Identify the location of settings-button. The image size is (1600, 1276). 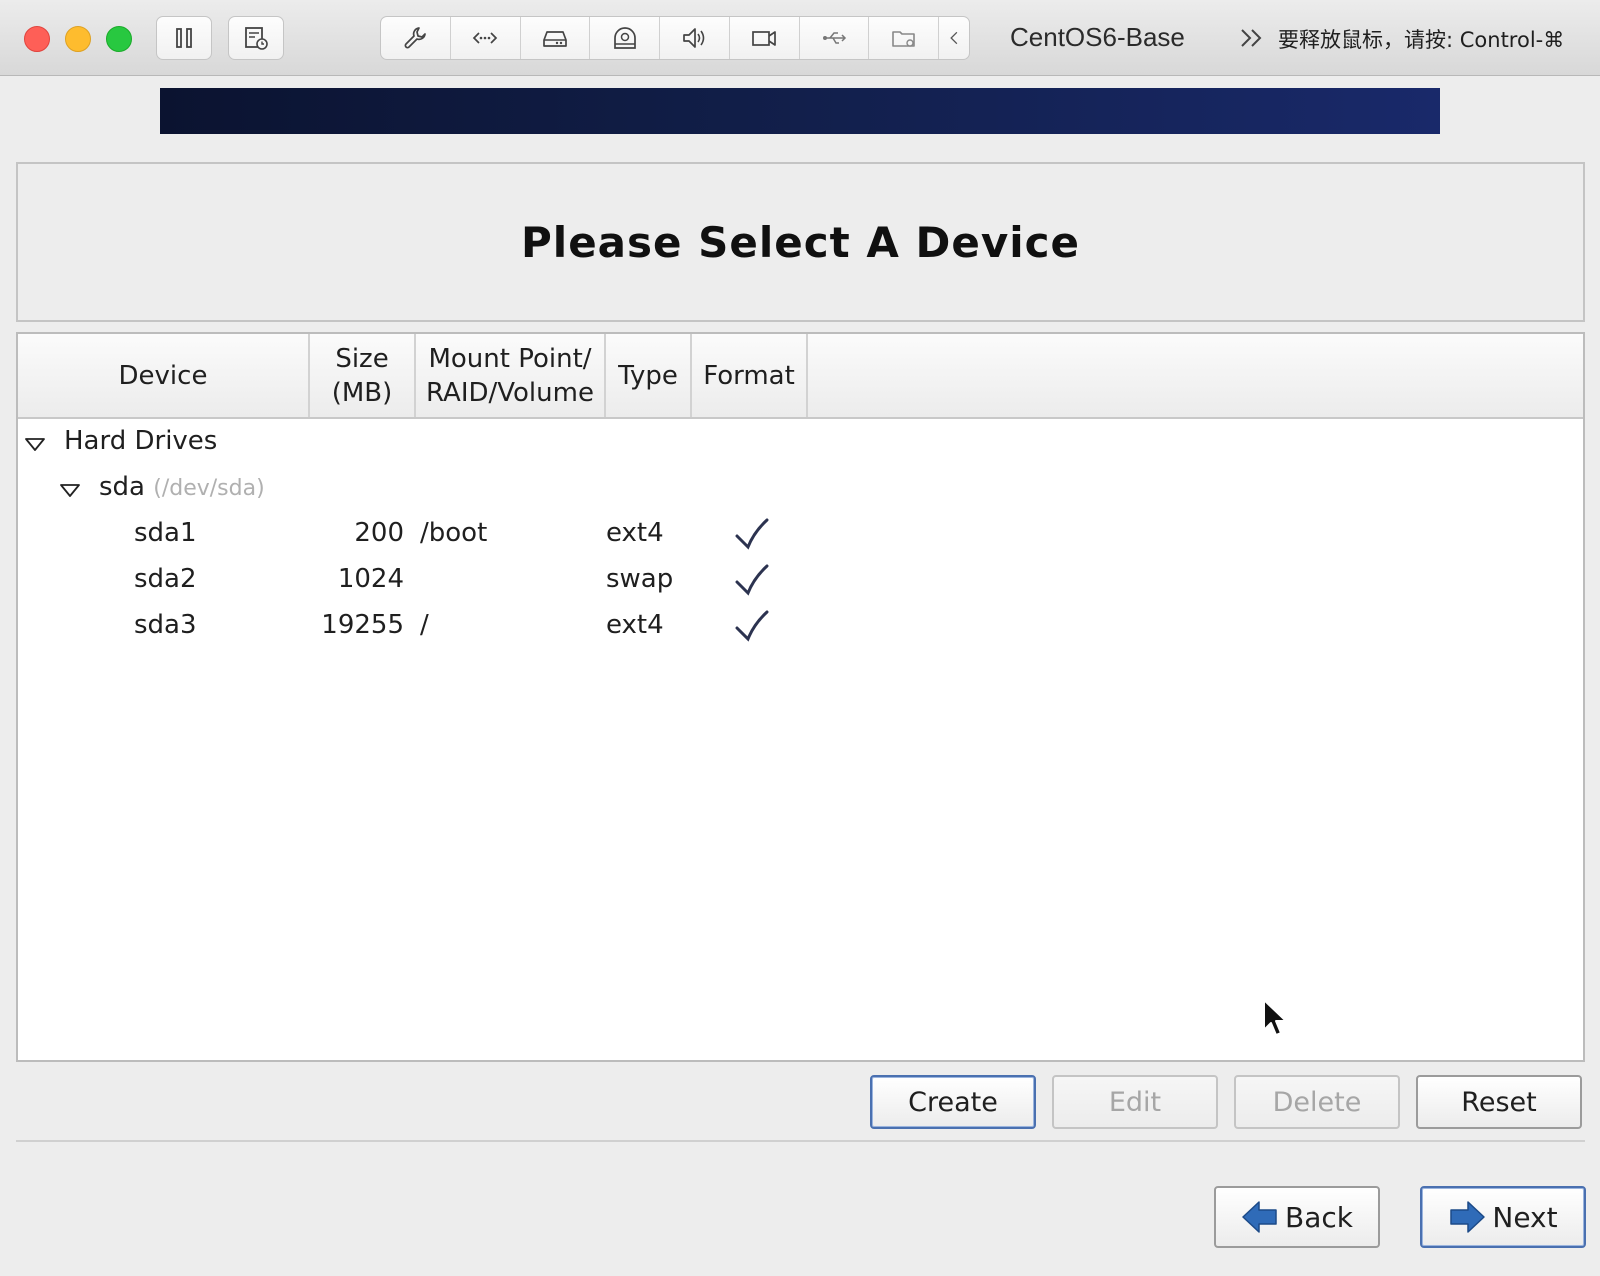
(416, 38).